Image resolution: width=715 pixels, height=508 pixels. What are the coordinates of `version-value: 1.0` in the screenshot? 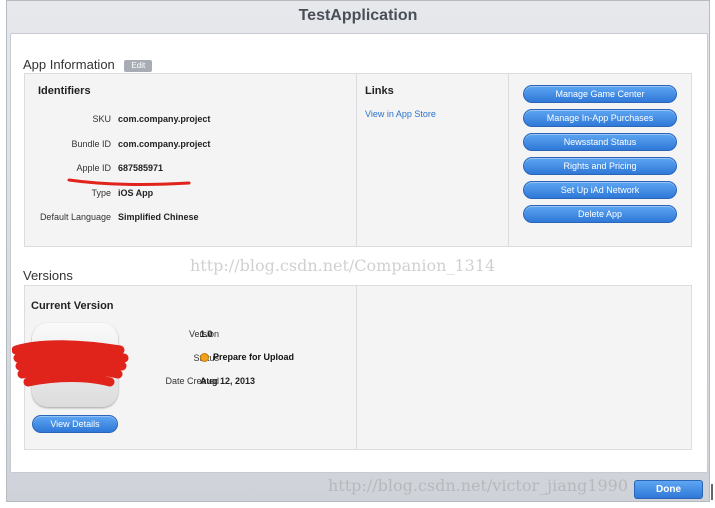 It's located at (206, 334).